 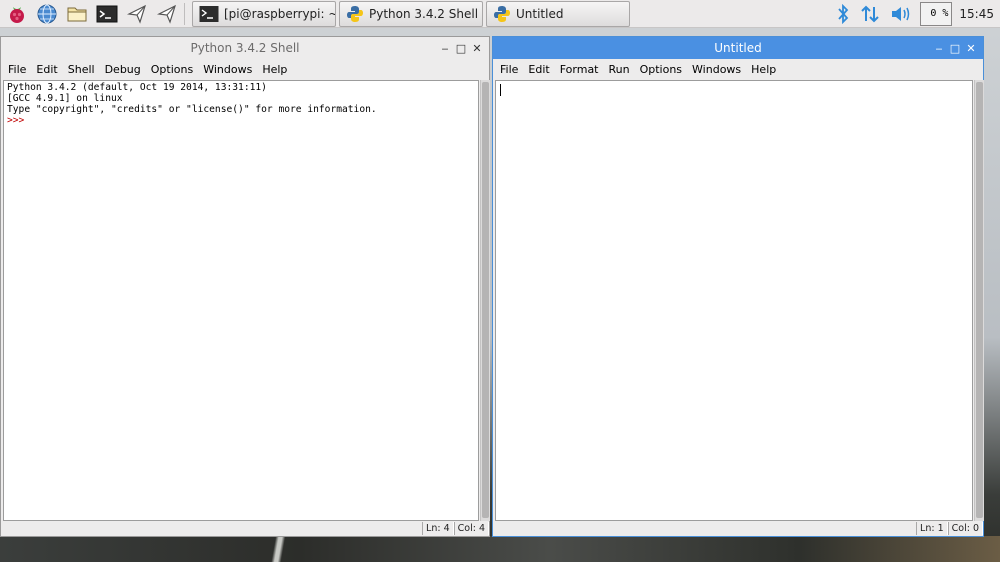 What do you see at coordinates (47, 14) in the screenshot?
I see `web-browser-icon` at bounding box center [47, 14].